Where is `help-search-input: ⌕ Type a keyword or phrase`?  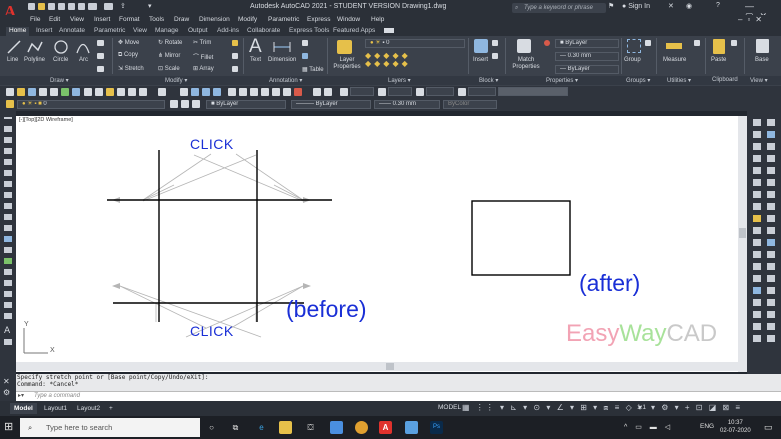 help-search-input: ⌕ Type a keyword or phrase is located at coordinates (559, 8).